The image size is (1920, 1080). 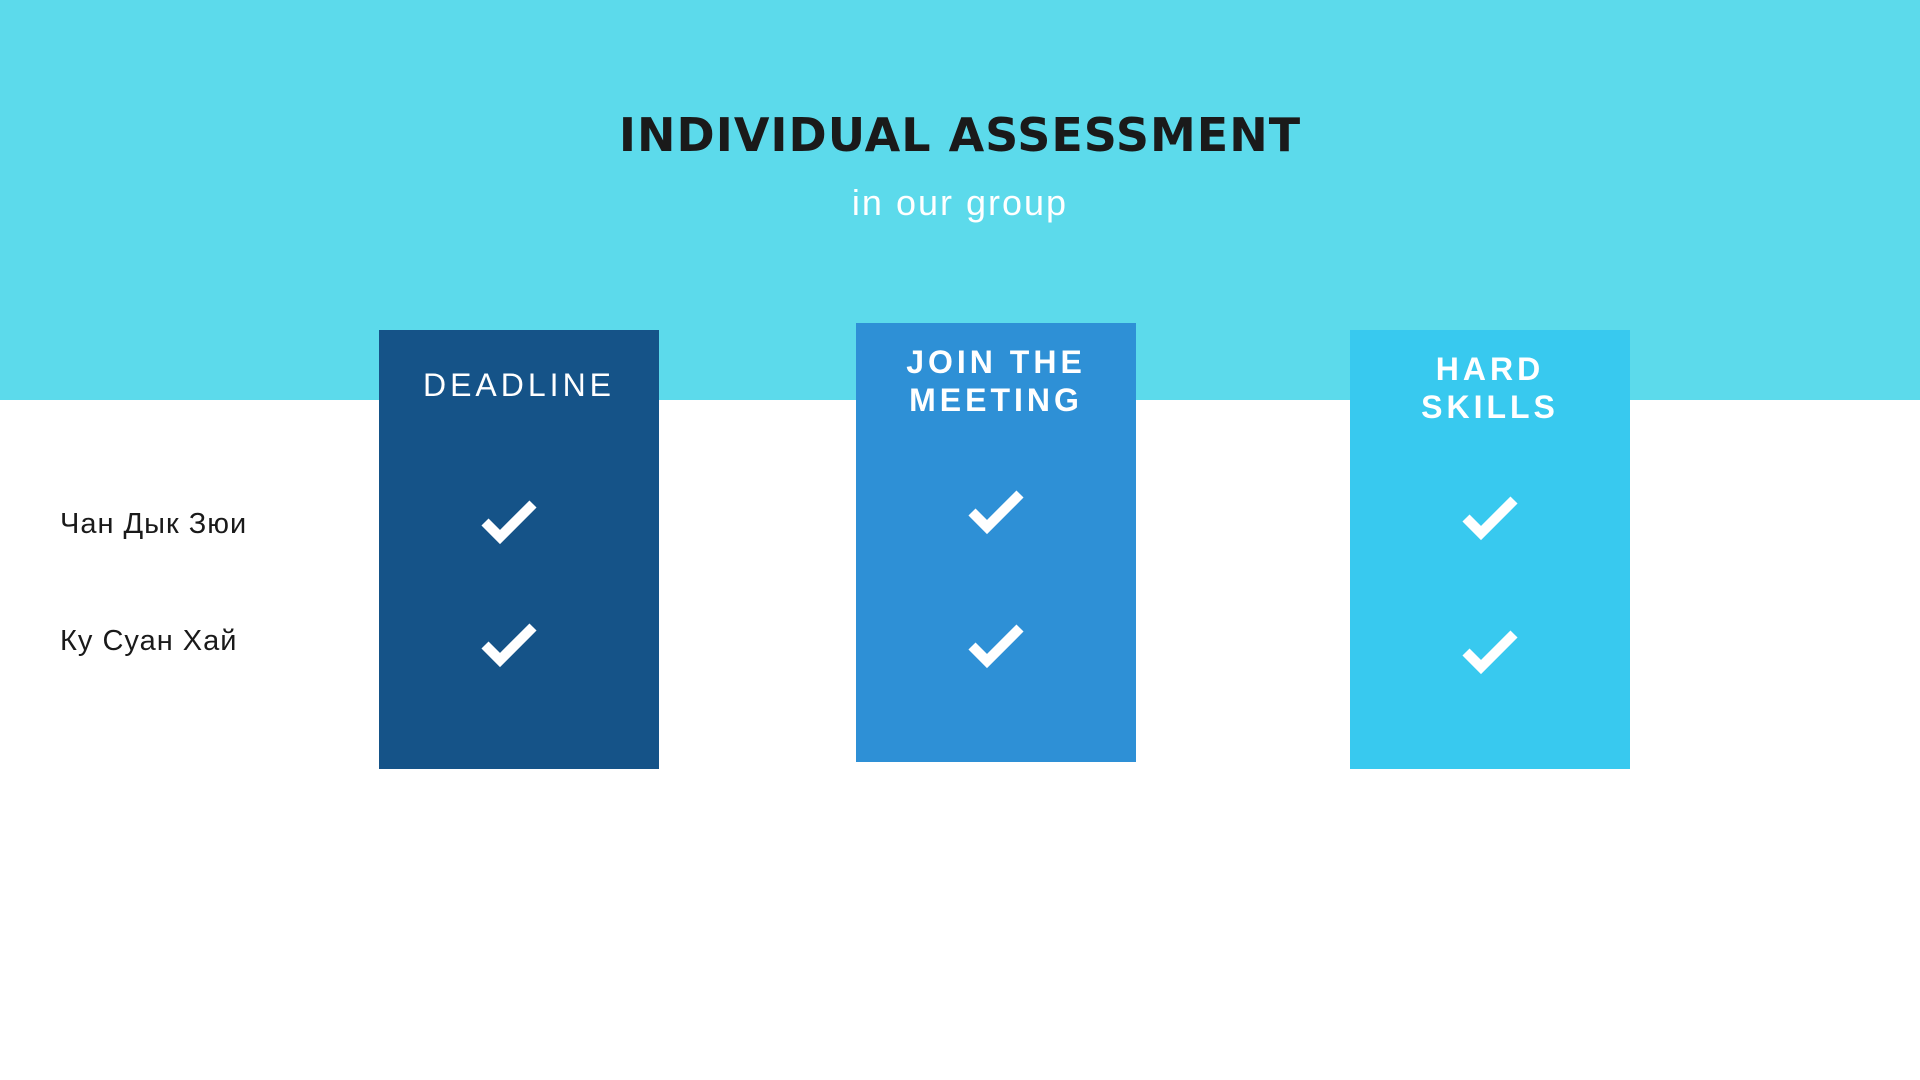 What do you see at coordinates (1490, 388) in the screenshot?
I see `column-header-hard-skills: HARD SKILLS` at bounding box center [1490, 388].